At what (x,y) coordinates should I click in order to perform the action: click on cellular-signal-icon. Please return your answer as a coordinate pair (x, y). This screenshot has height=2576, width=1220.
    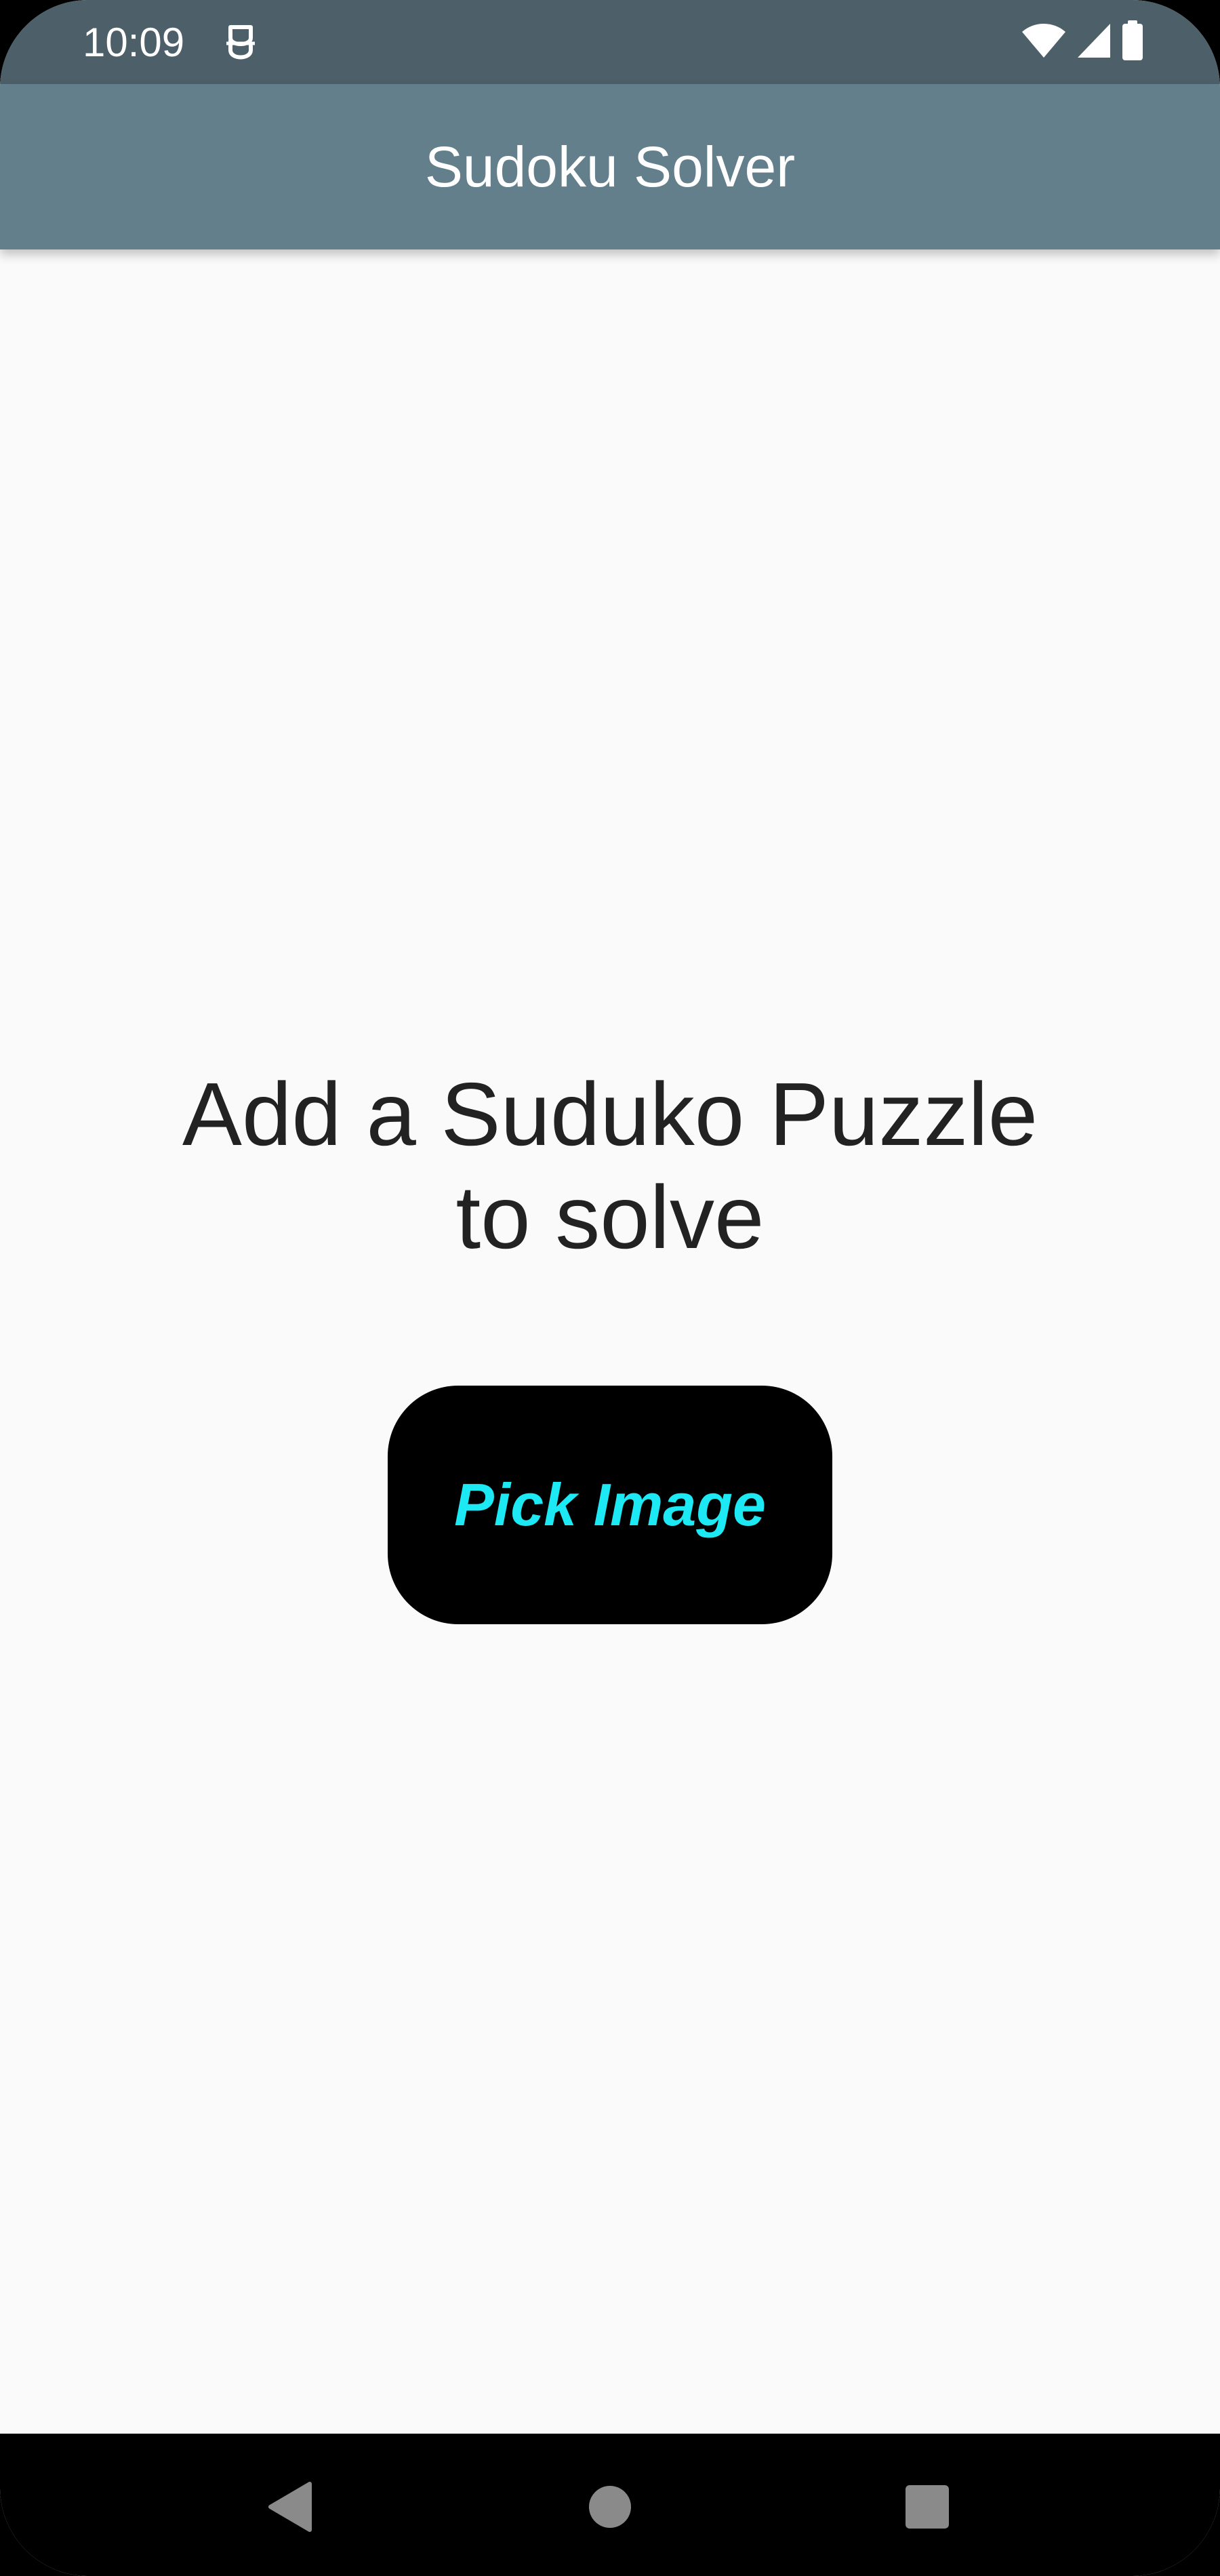
    Looking at the image, I should click on (1094, 42).